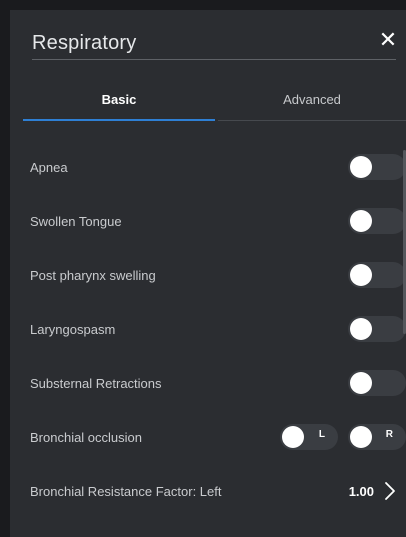 This screenshot has width=406, height=537. Describe the element at coordinates (214, 59) in the screenshot. I see `title-underline` at that location.